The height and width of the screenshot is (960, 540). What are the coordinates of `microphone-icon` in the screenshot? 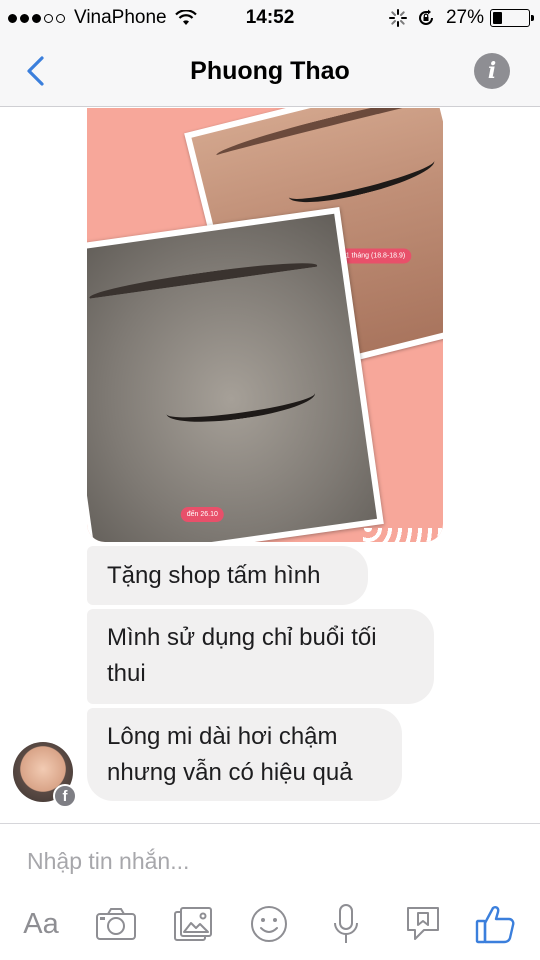 It's located at (346, 923).